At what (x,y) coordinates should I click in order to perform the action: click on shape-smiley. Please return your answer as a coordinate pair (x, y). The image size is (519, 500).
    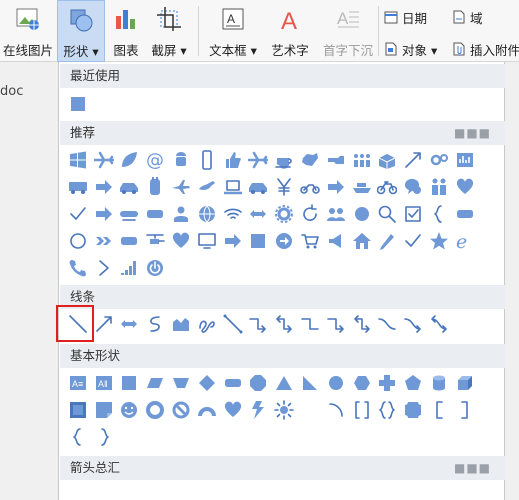
    Looking at the image, I should click on (130, 409).